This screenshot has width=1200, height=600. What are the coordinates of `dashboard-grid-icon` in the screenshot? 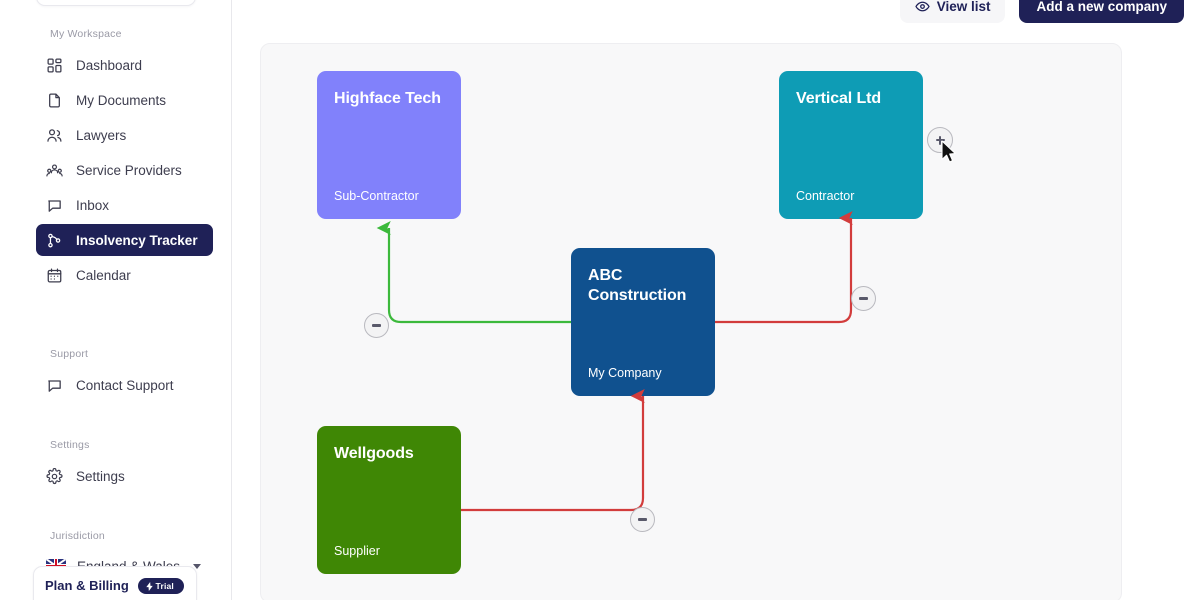 It's located at (54, 65).